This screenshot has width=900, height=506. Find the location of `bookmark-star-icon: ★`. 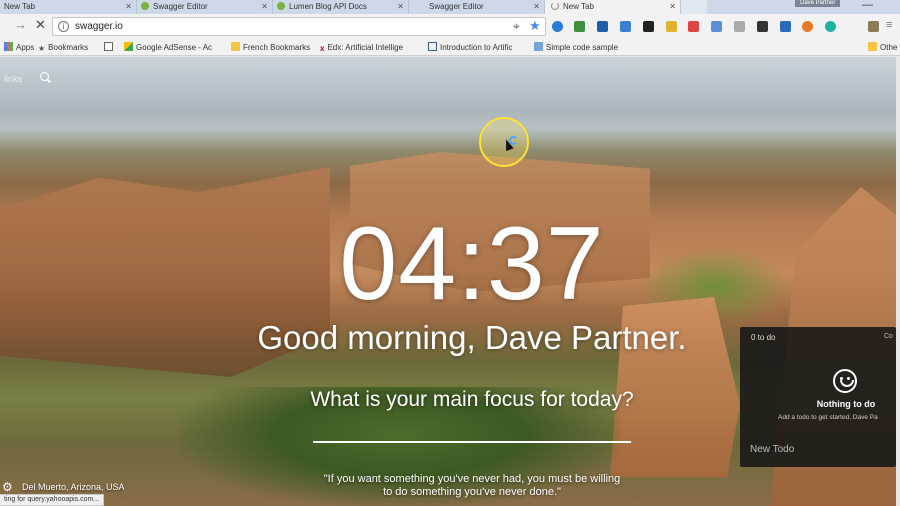

bookmark-star-icon: ★ is located at coordinates (535, 26).